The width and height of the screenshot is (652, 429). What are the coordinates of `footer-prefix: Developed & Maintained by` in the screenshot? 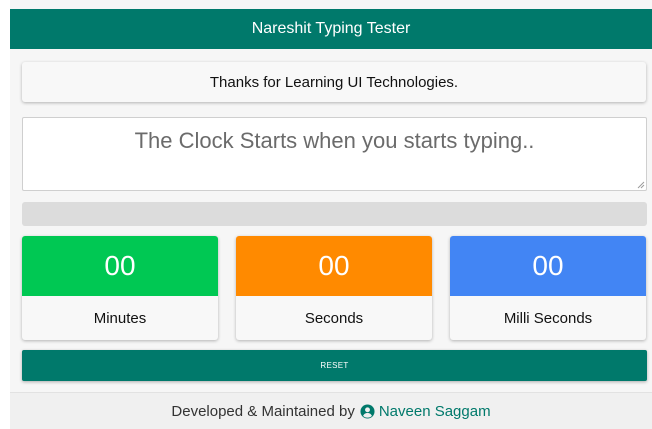 It's located at (263, 411).